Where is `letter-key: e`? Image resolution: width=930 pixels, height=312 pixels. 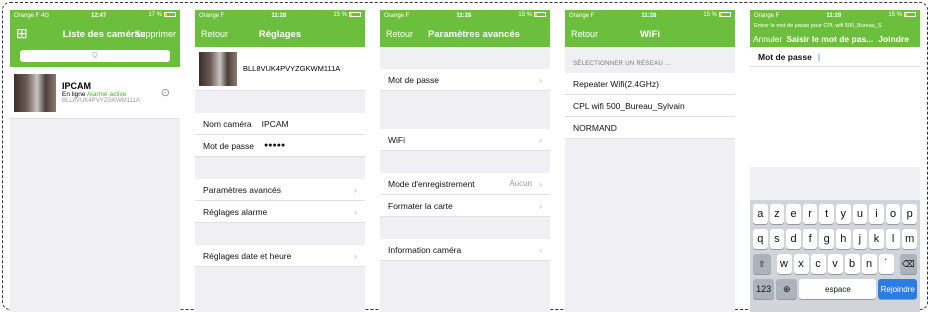 letter-key: e is located at coordinates (793, 214).